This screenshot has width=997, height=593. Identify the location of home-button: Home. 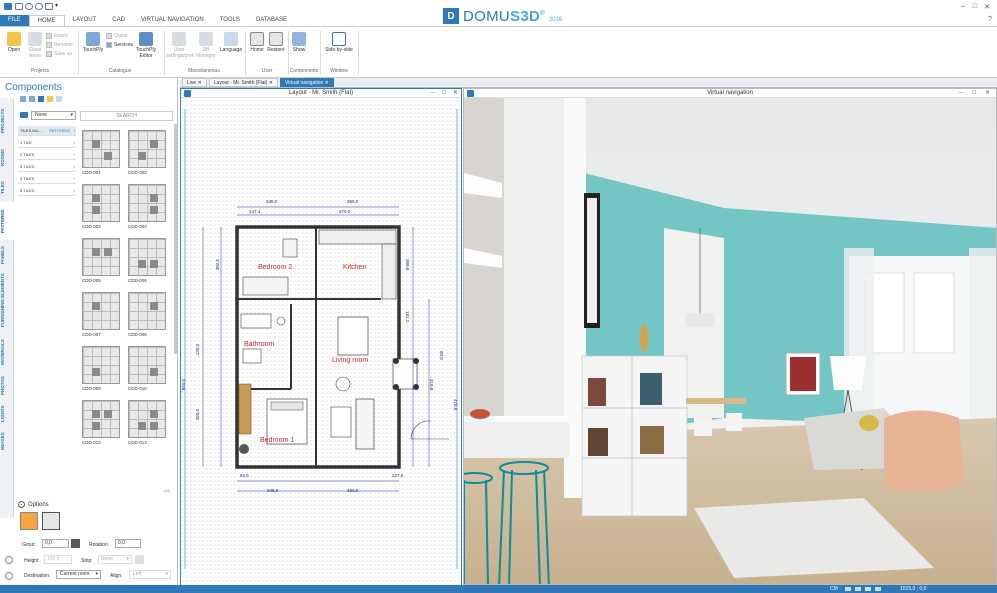
(257, 42).